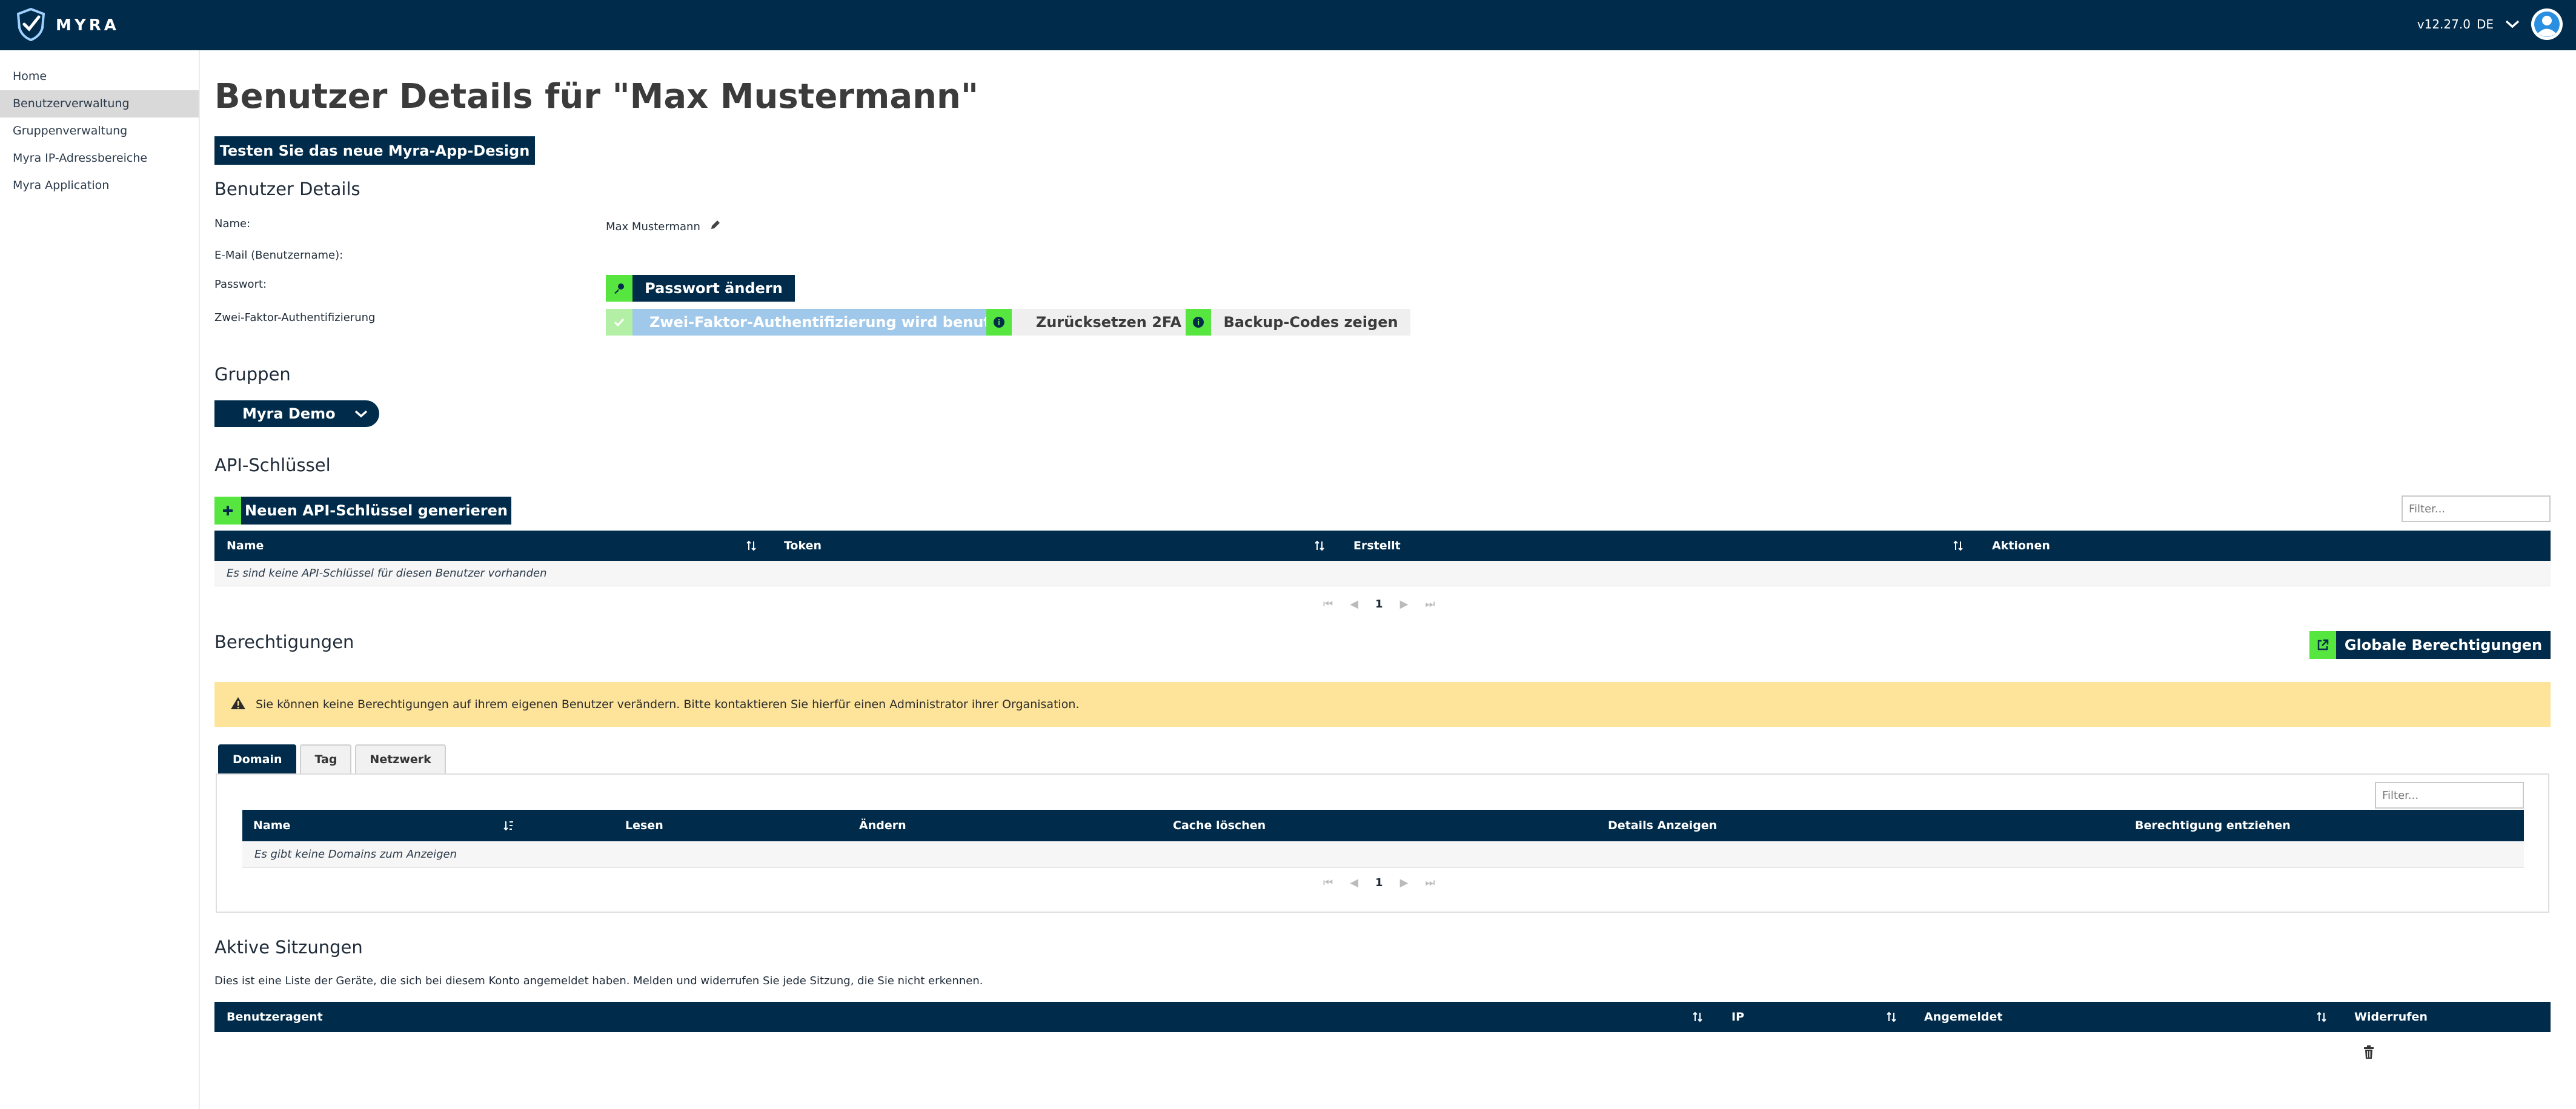 This screenshot has width=2576, height=1109. Describe the element at coordinates (1109, 322) in the screenshot. I see `reset-2fa-button: Zurücksetzen 2FA` at that location.